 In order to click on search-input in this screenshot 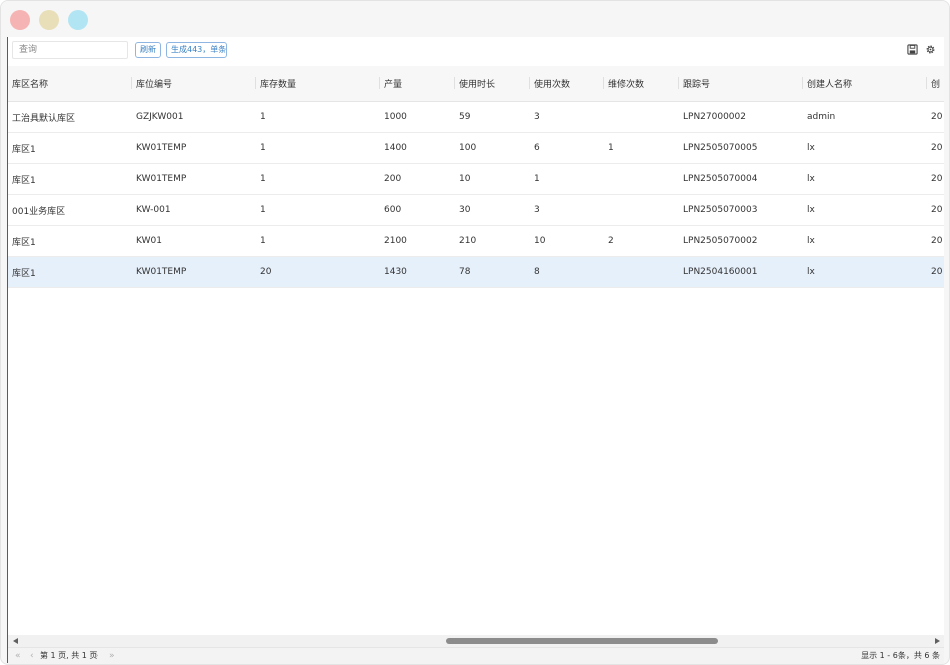, I will do `click(70, 50)`.